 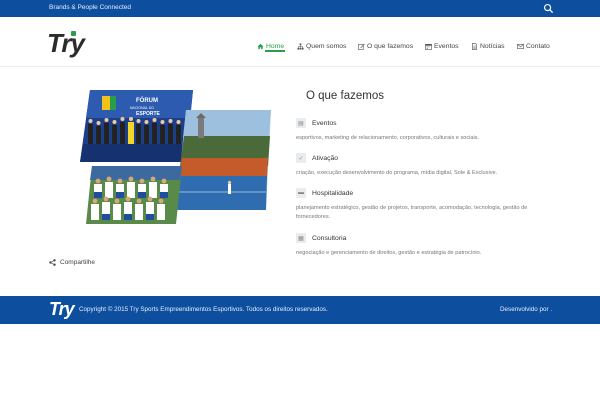 What do you see at coordinates (301, 123) in the screenshot?
I see `table-icon: ▤` at bounding box center [301, 123].